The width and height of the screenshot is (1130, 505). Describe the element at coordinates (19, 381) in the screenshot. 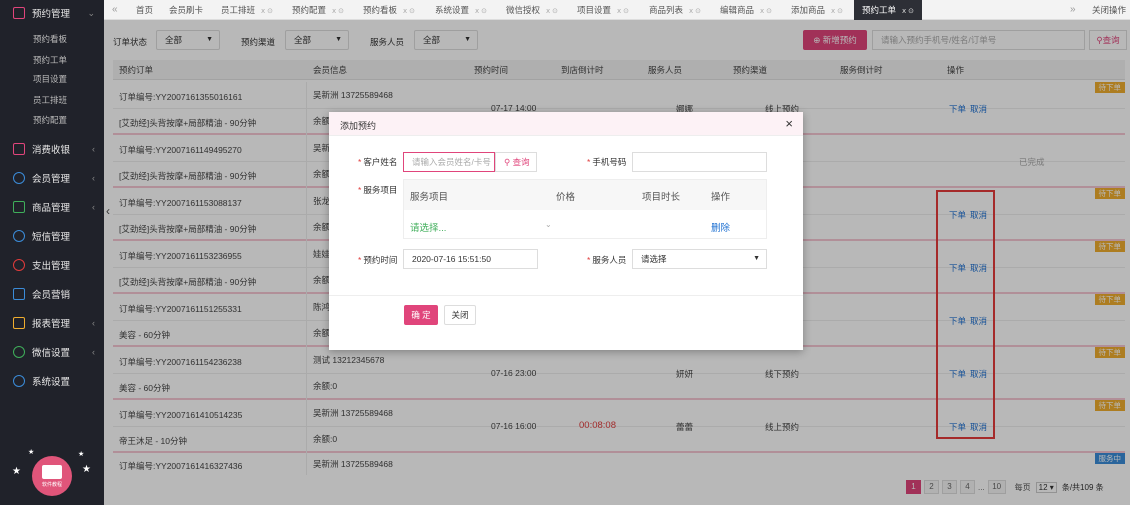

I see `settings-icon` at that location.